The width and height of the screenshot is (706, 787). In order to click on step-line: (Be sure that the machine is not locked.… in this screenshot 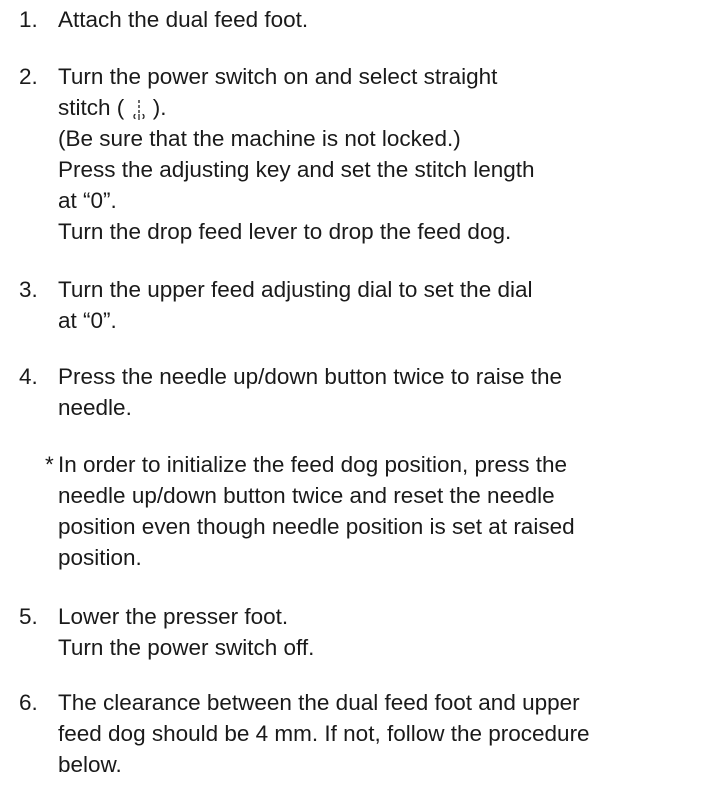, I will do `click(259, 138)`.